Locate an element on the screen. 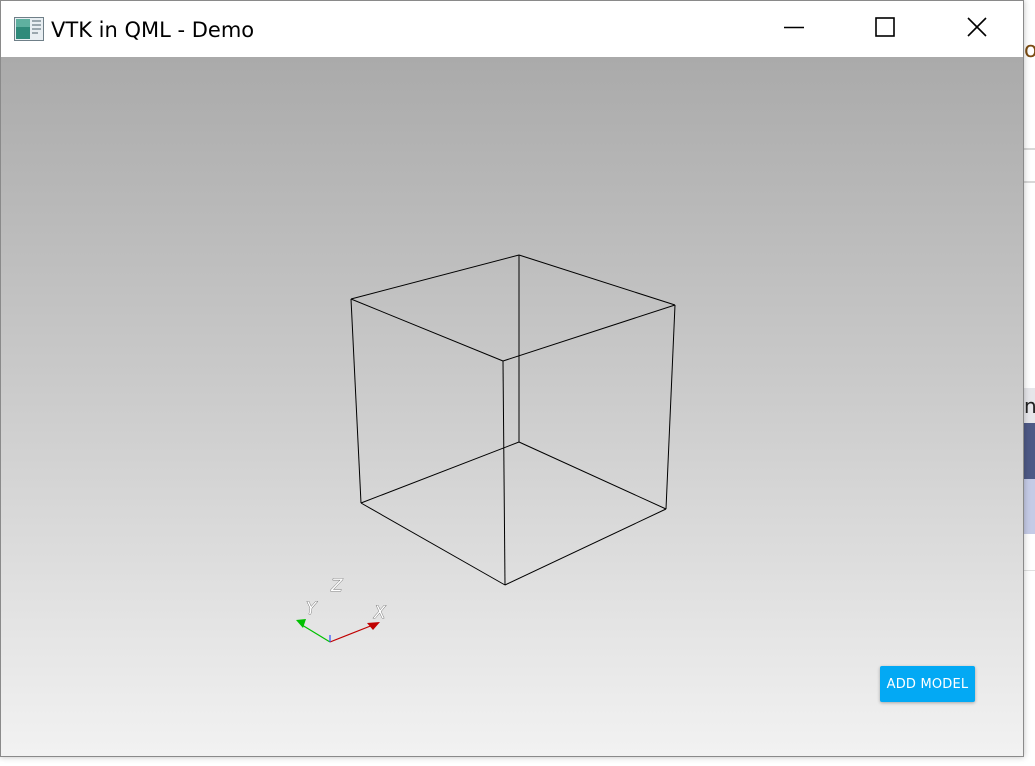 This screenshot has width=1035, height=766. minimize-button is located at coordinates (794, 29).